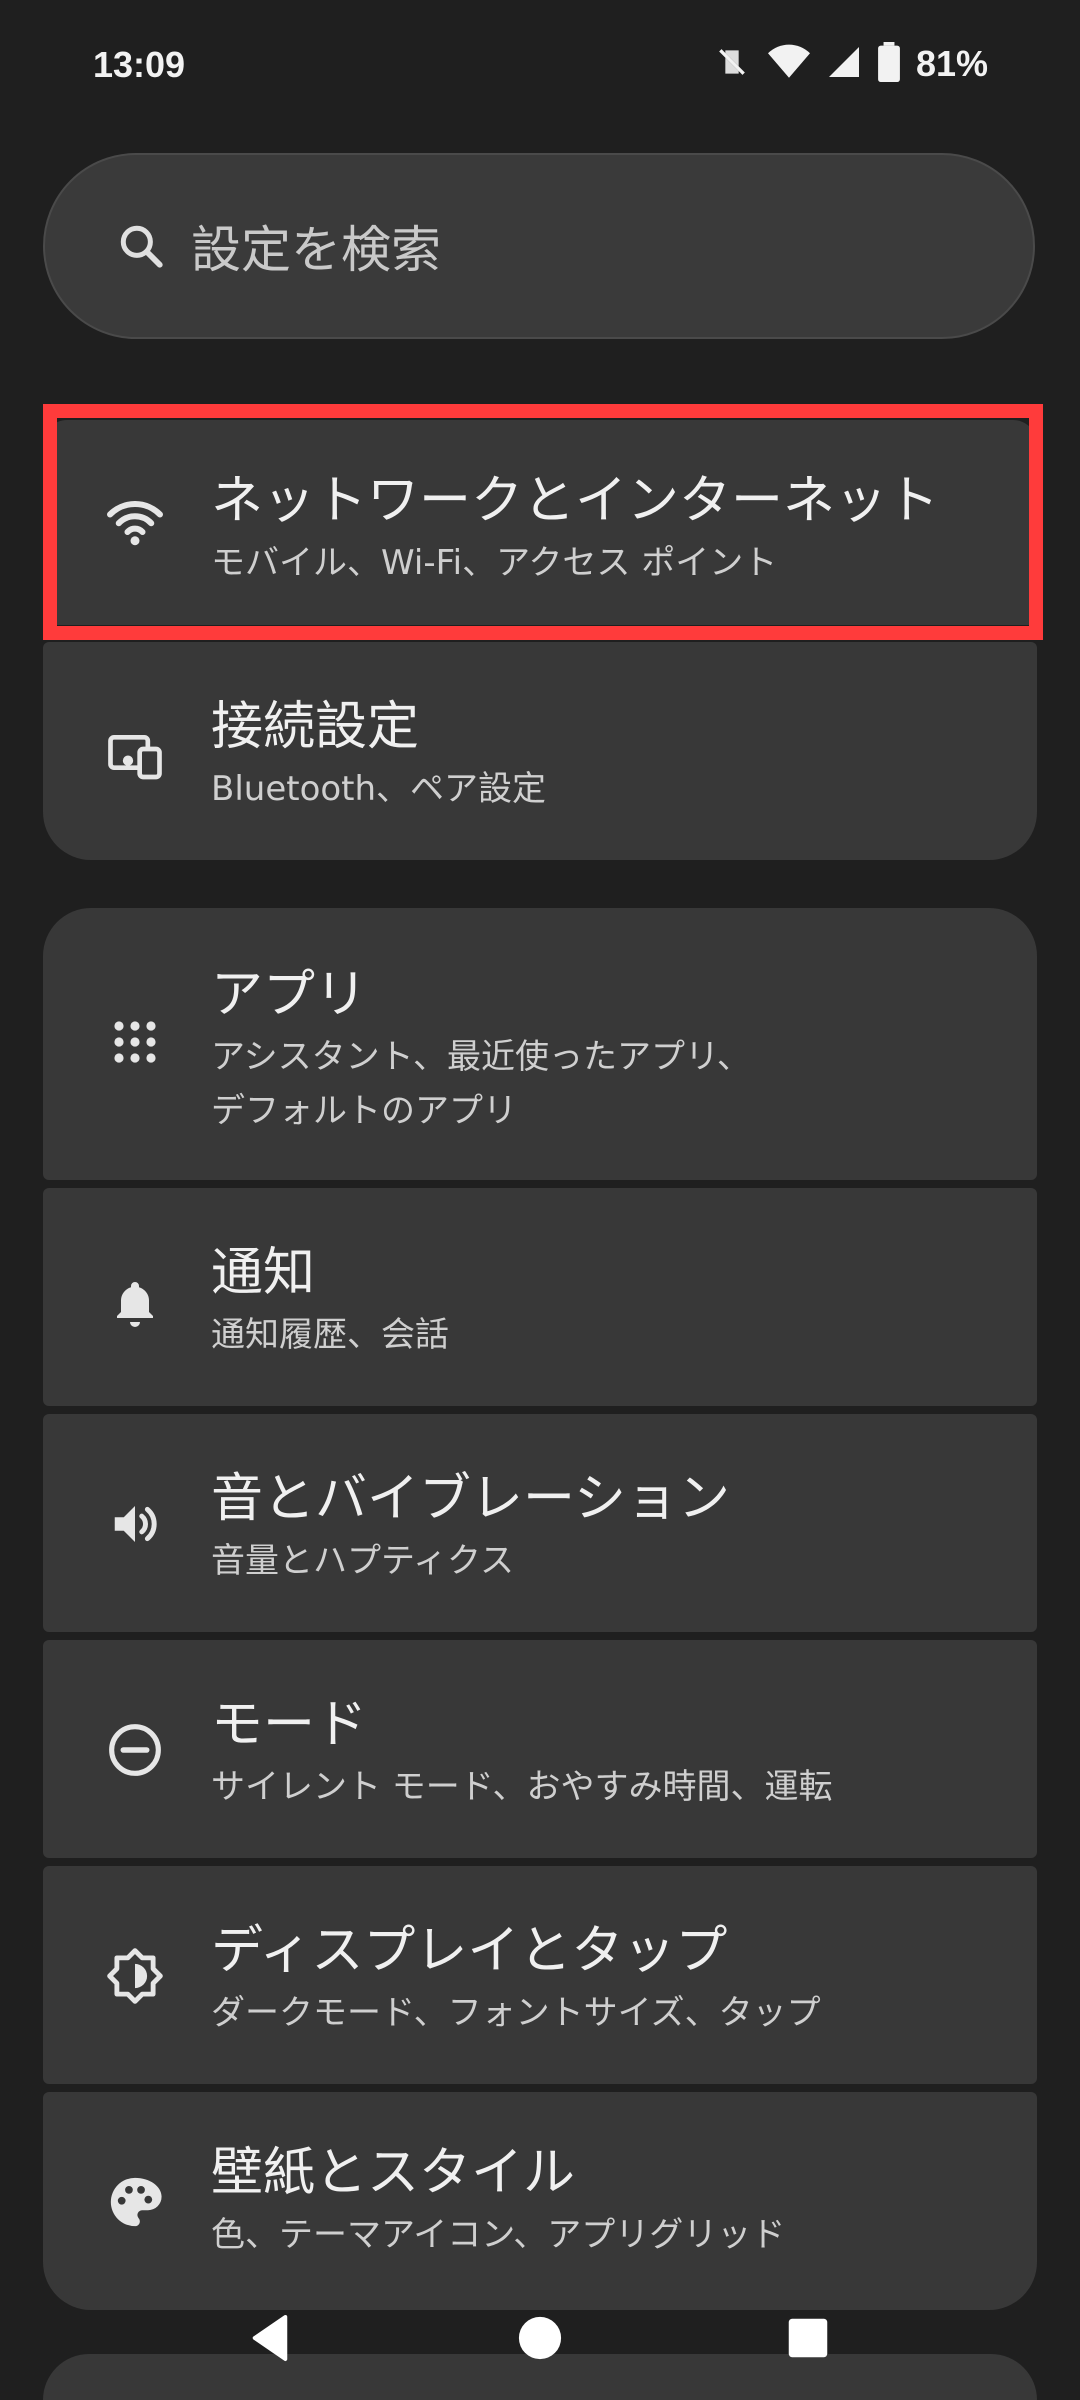  I want to click on item-subtitle: アシスタント、最近使ったアプリ、, so click(481, 1057).